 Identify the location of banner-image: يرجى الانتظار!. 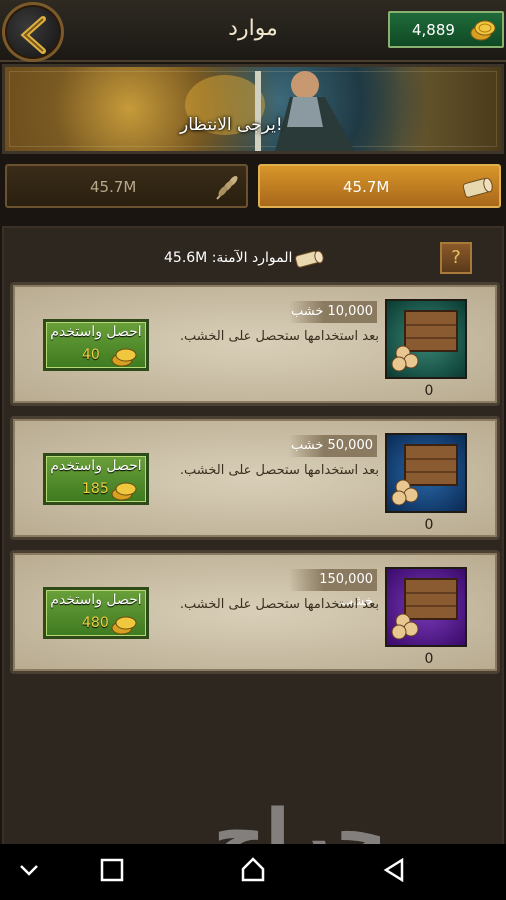
(253, 109).